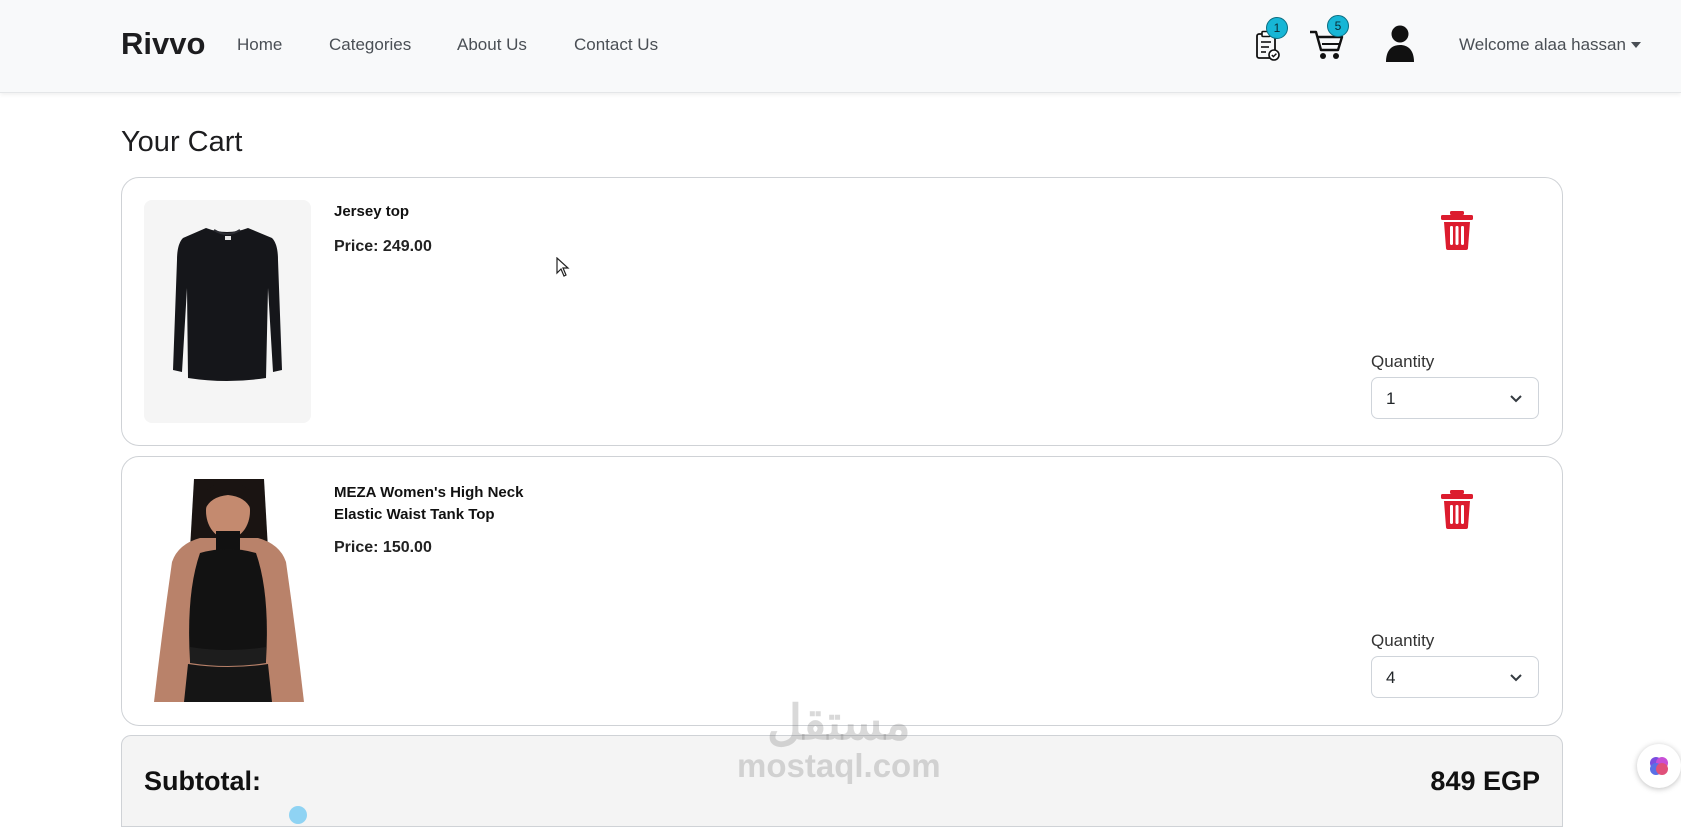  What do you see at coordinates (1485, 781) in the screenshot?
I see `subtotal-value: 849 EGP` at bounding box center [1485, 781].